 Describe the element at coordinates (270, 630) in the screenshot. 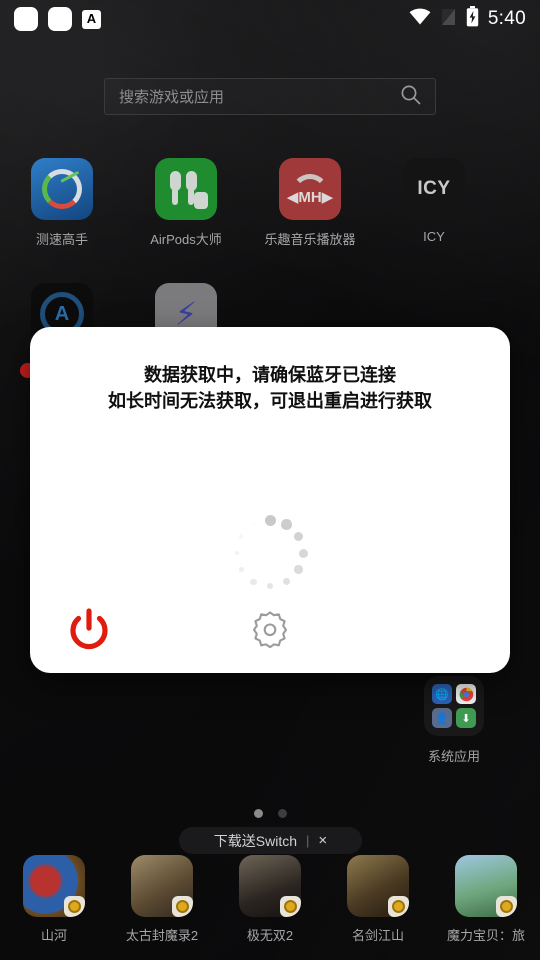

I see `settings-button` at that location.